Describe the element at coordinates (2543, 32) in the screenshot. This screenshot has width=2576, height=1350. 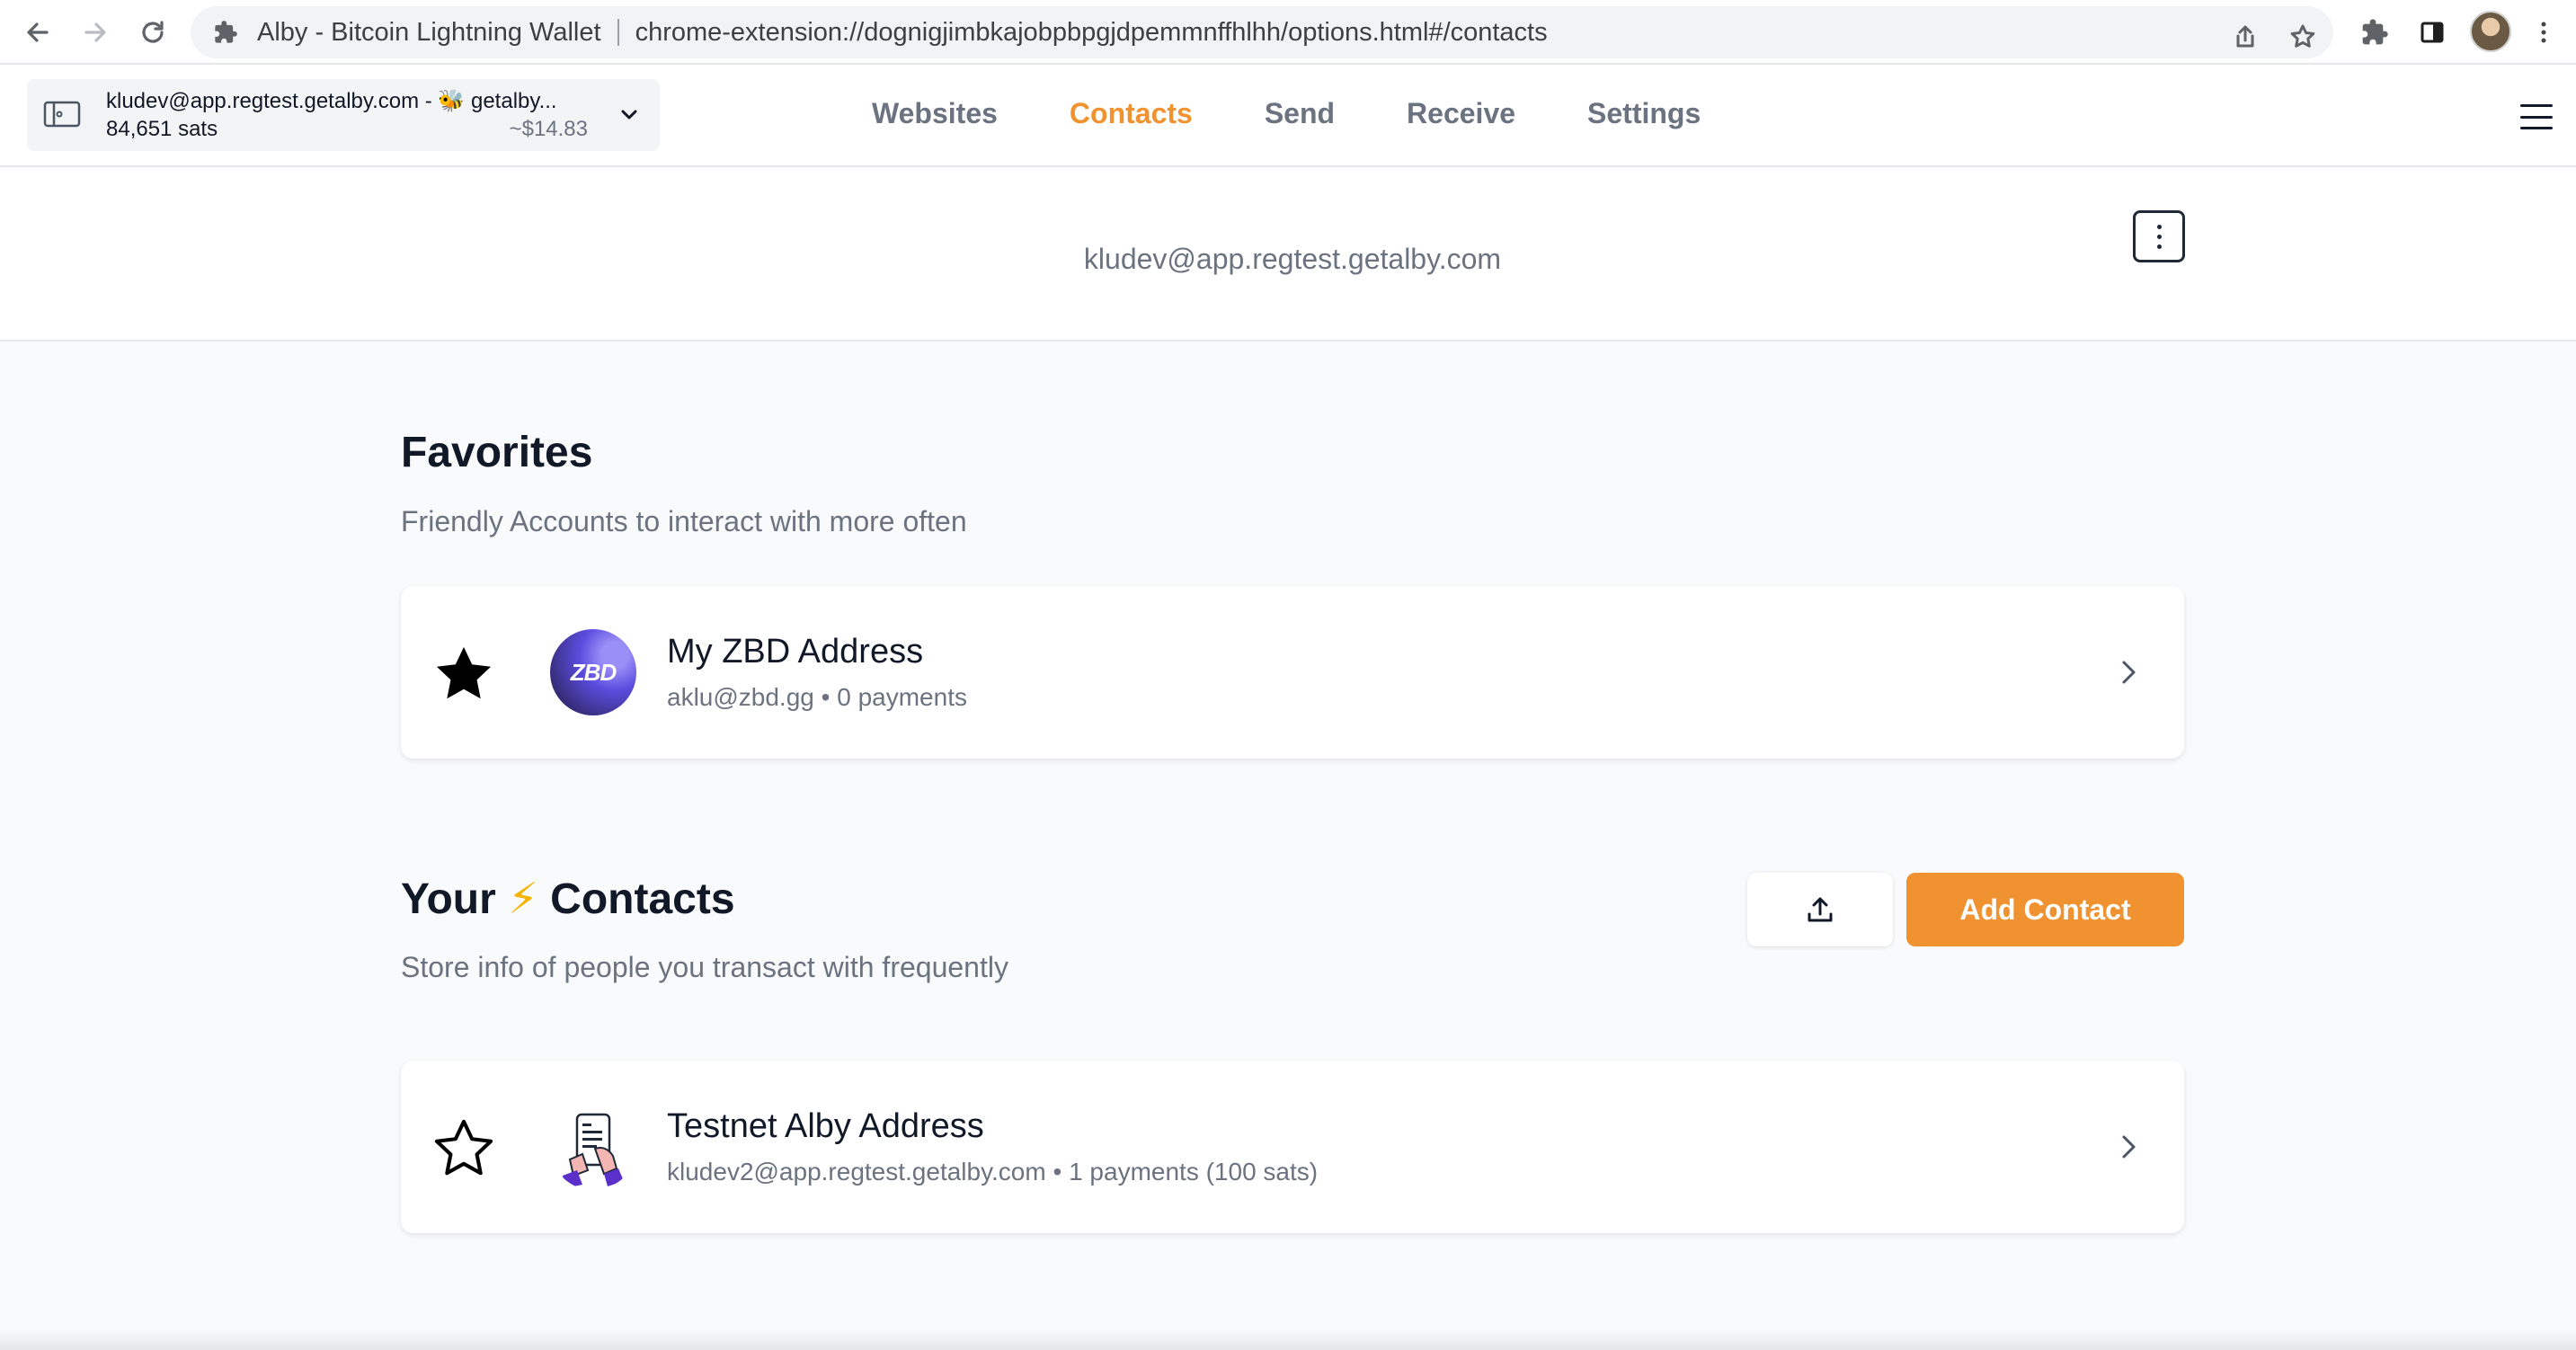
I see `more-vert-icon` at that location.